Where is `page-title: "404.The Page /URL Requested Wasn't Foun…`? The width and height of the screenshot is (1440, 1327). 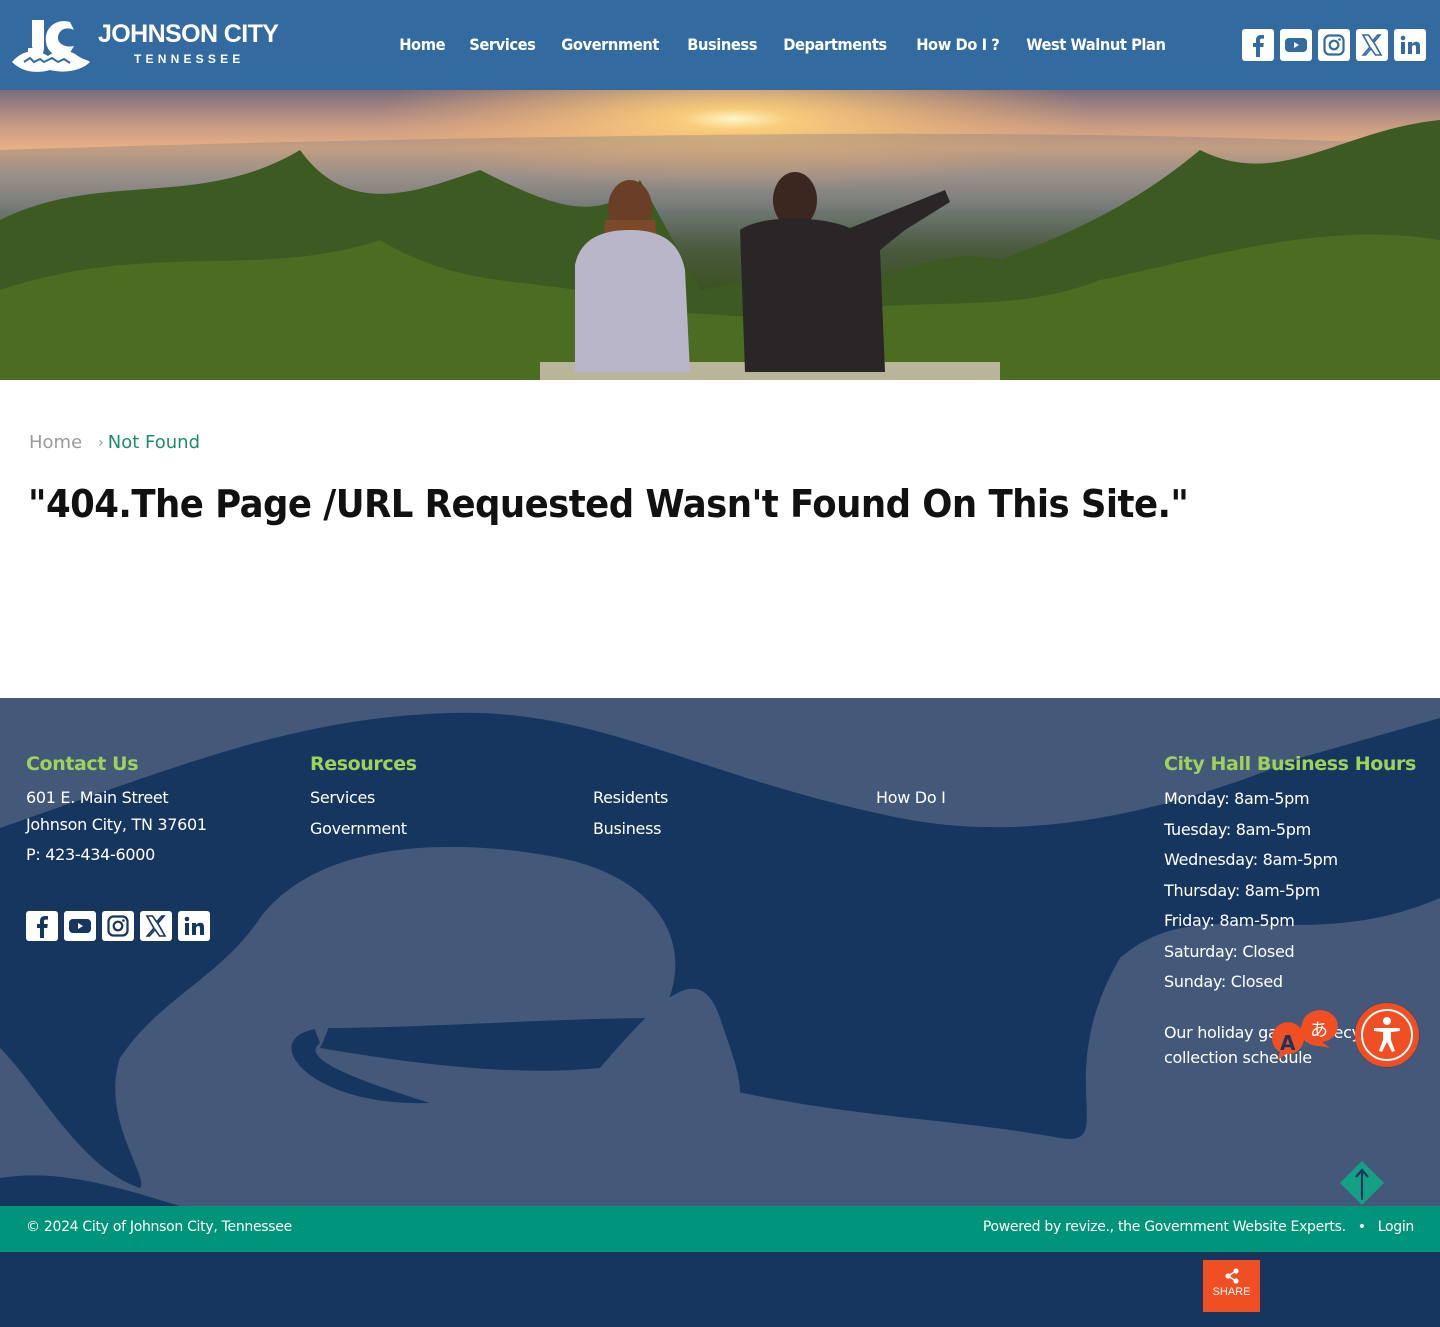 page-title: "404.The Page /URL Requested Wasn't Foun… is located at coordinates (608, 504).